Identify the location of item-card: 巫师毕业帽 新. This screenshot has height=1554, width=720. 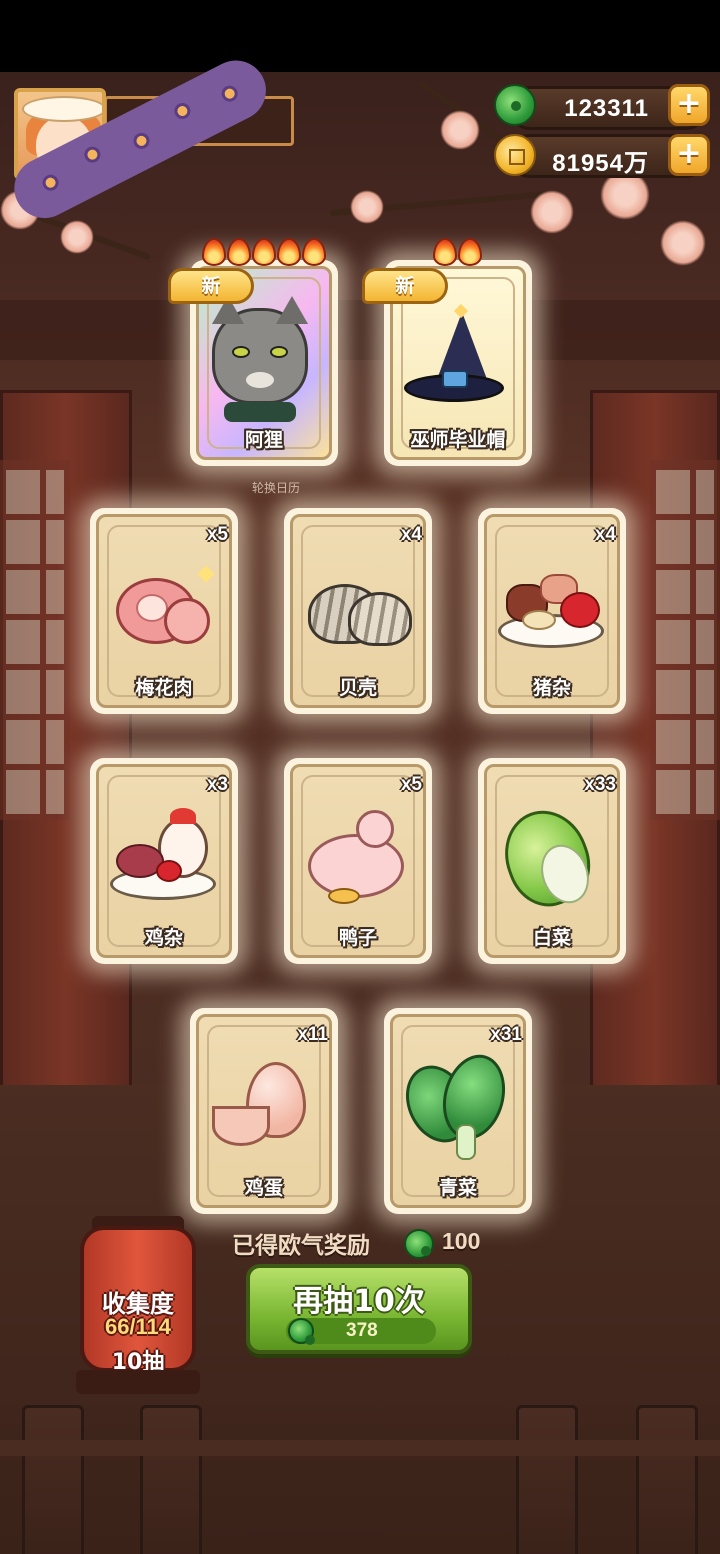
(447, 352).